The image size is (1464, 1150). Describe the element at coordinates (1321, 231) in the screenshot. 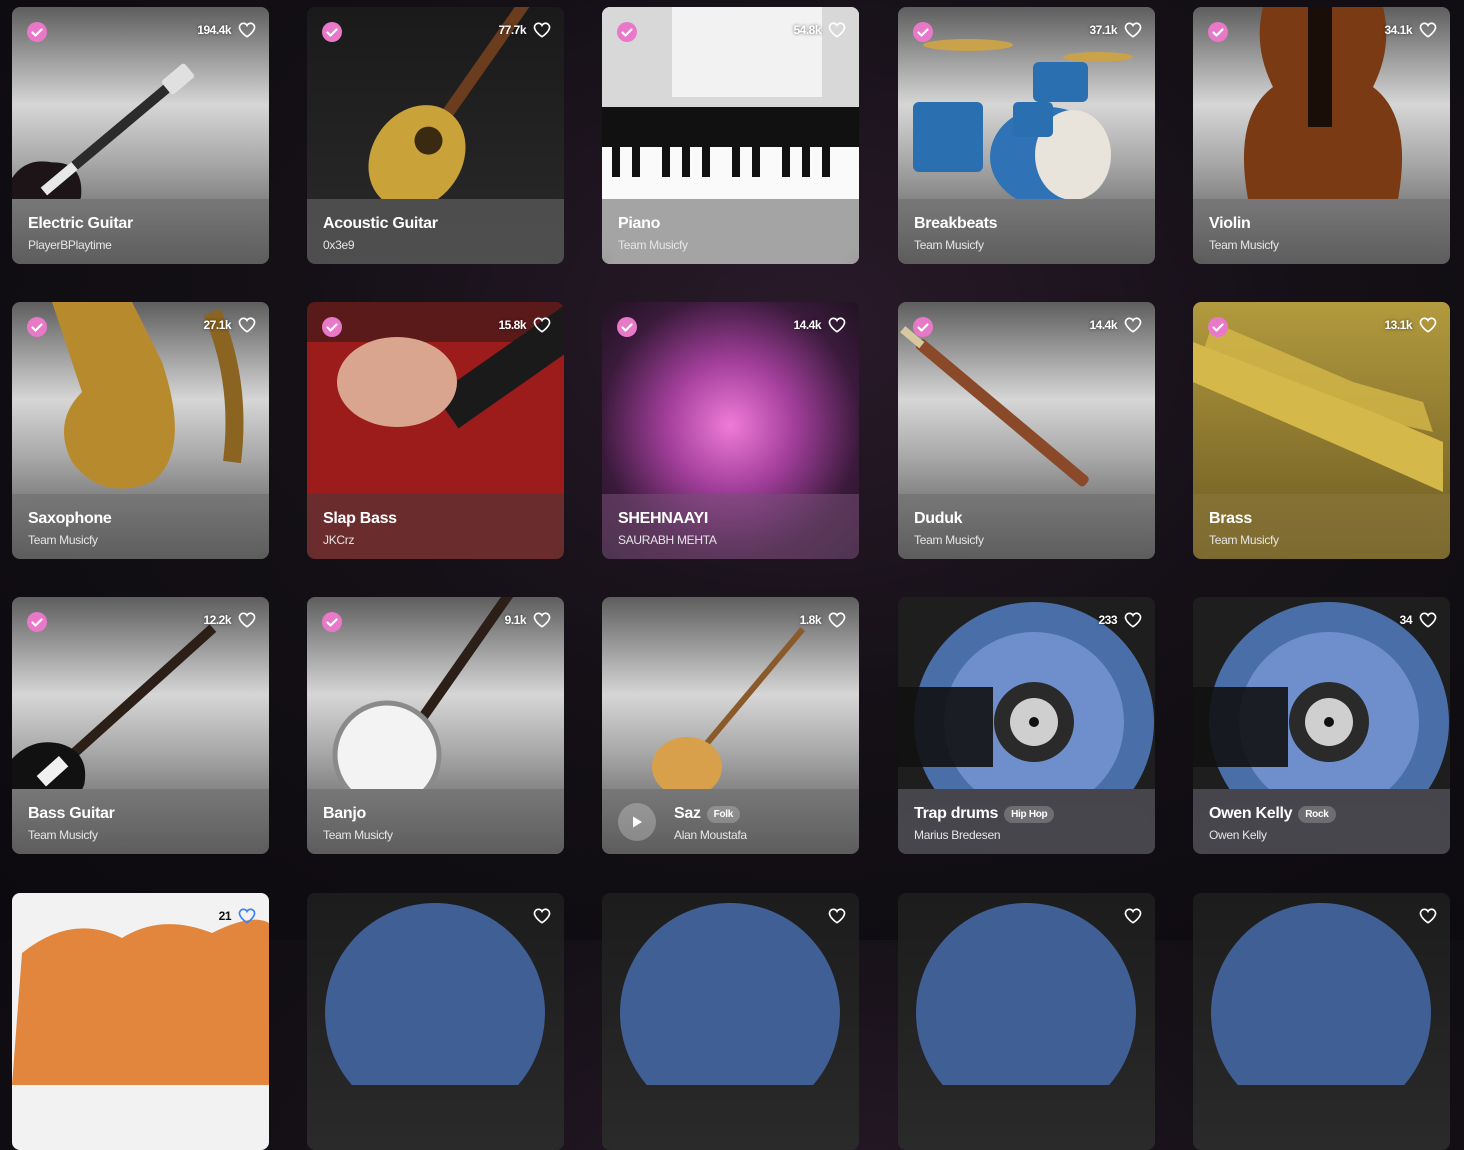

I see `card-info: Violin Team Musicfy` at that location.